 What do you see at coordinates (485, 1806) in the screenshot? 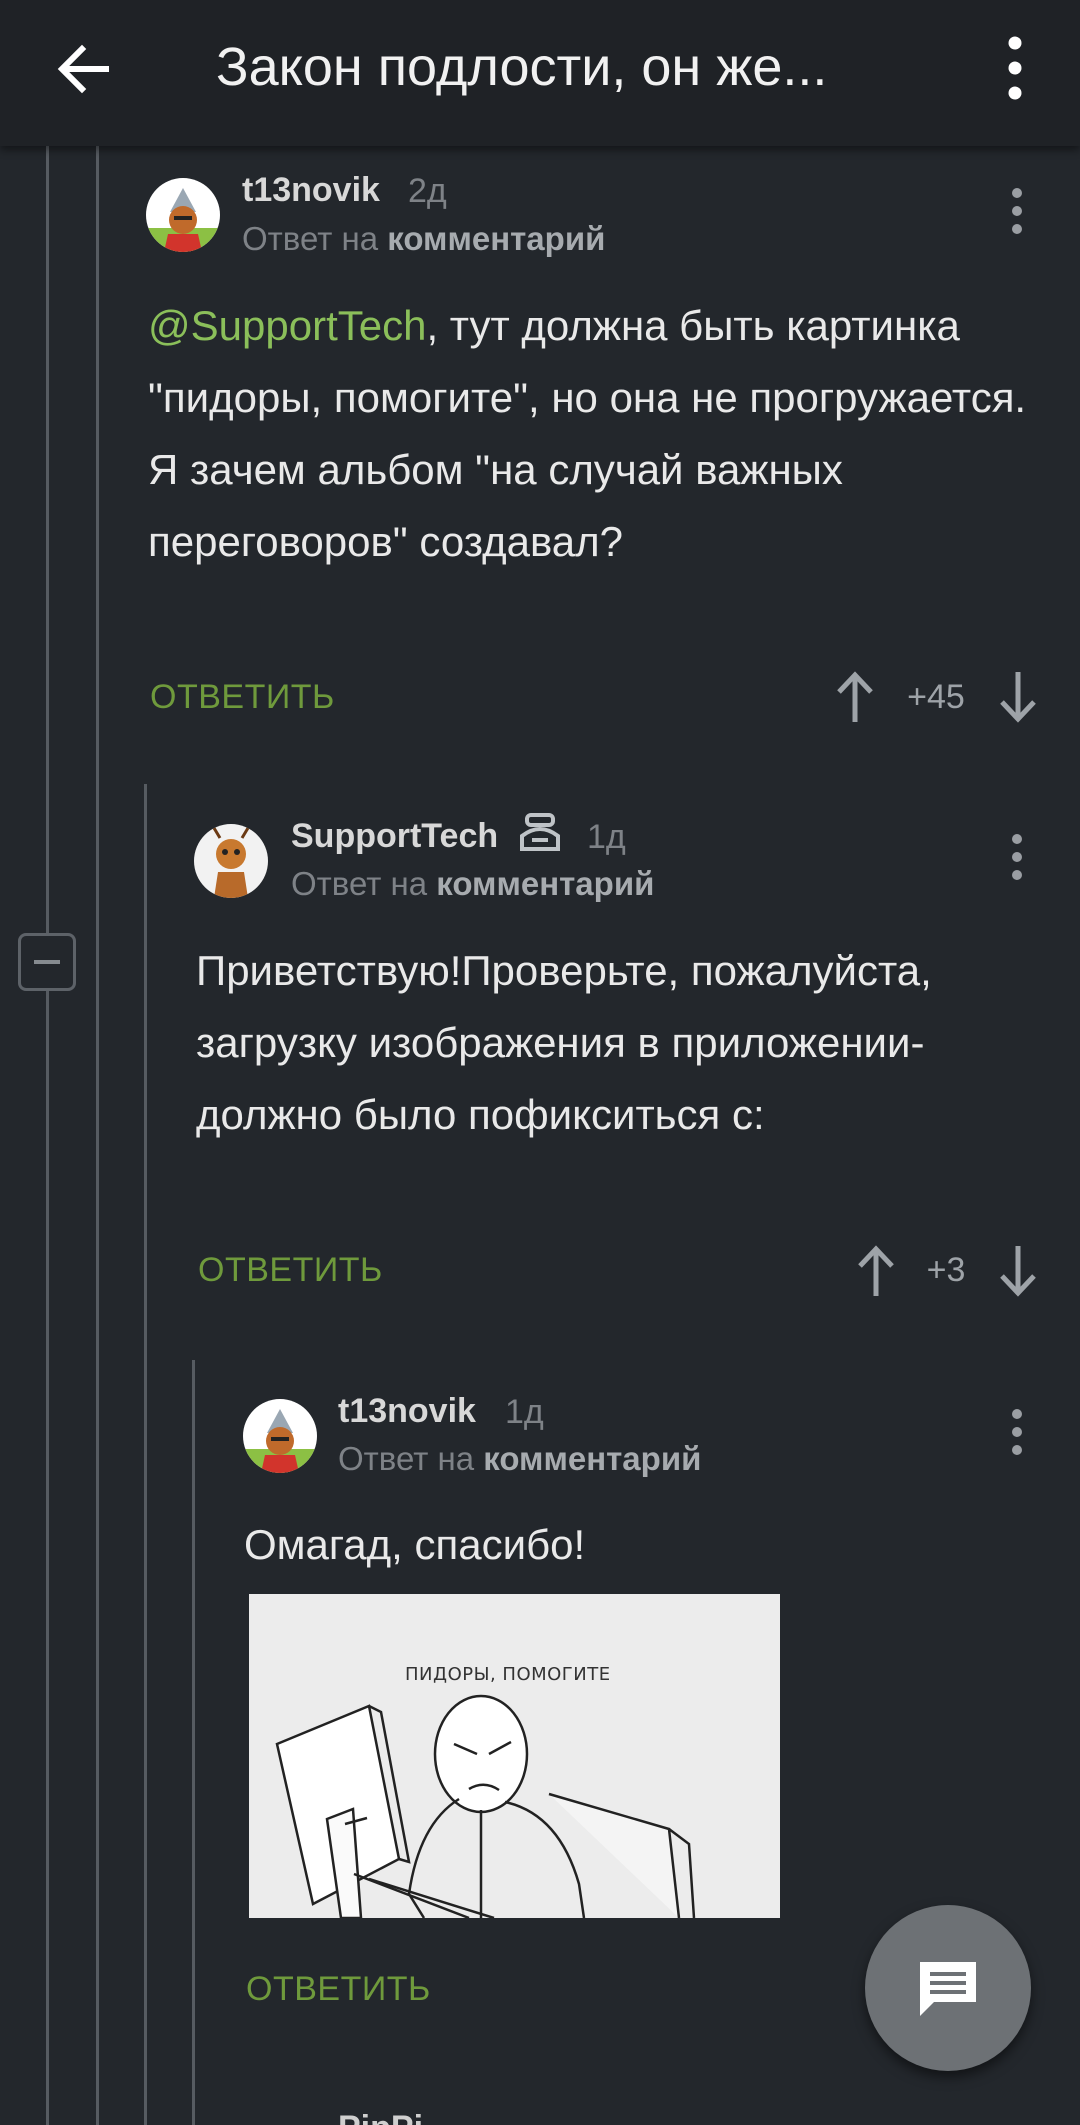
I see `meme-drawing` at bounding box center [485, 1806].